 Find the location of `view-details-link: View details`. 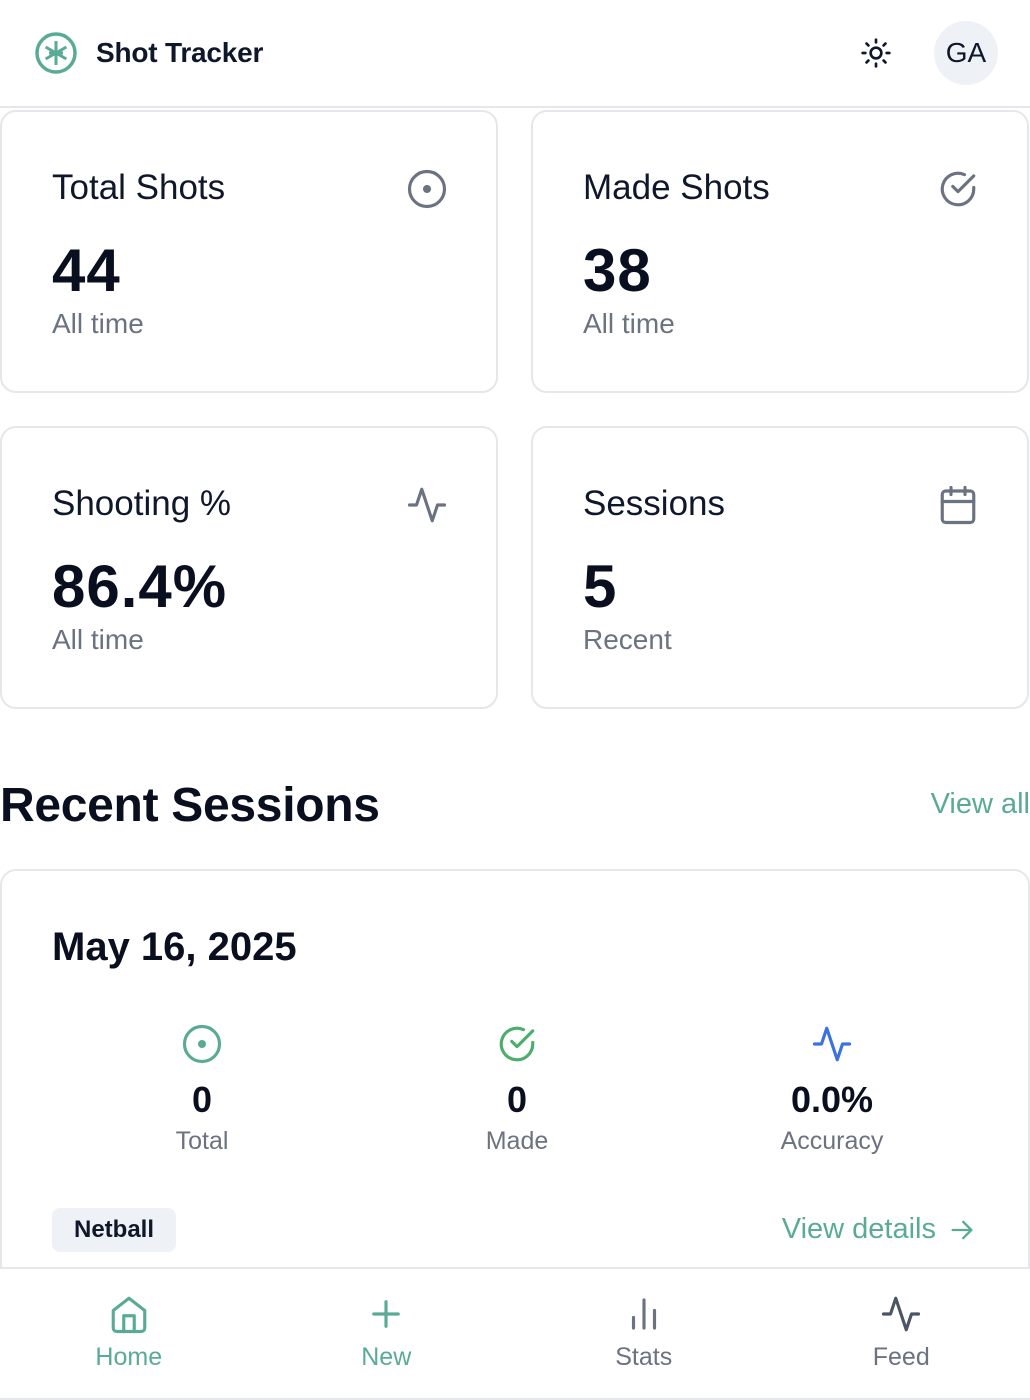

view-details-link: View details is located at coordinates (879, 1229).